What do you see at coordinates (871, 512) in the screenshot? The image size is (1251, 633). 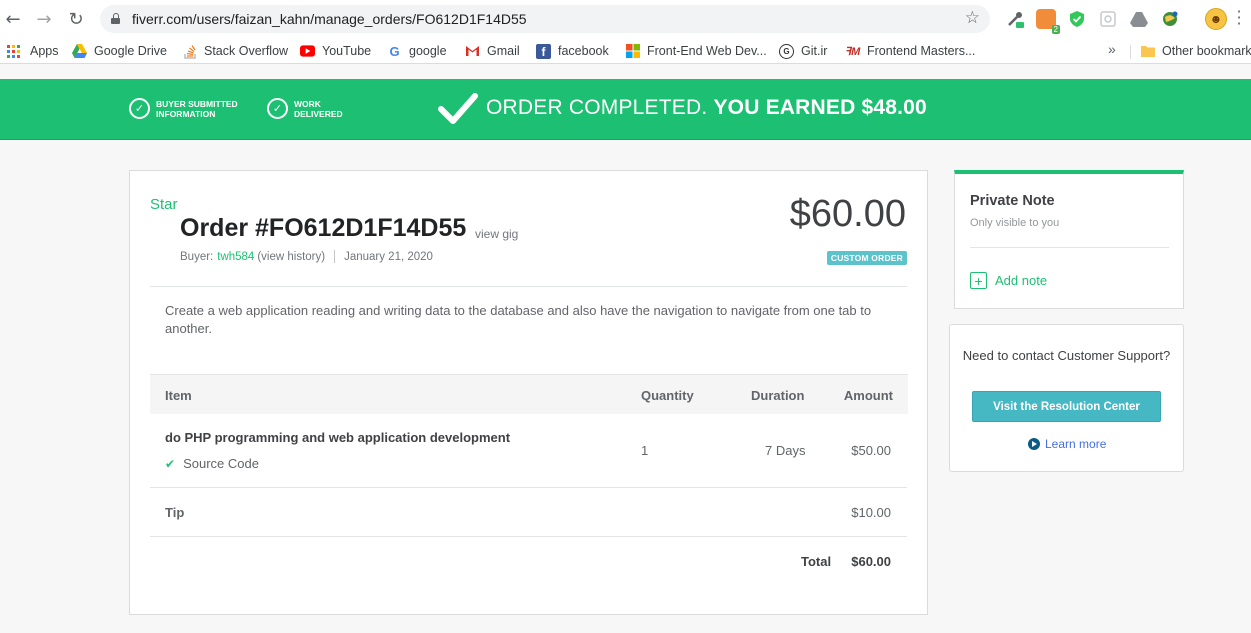 I see `tip-amount: $10.00` at bounding box center [871, 512].